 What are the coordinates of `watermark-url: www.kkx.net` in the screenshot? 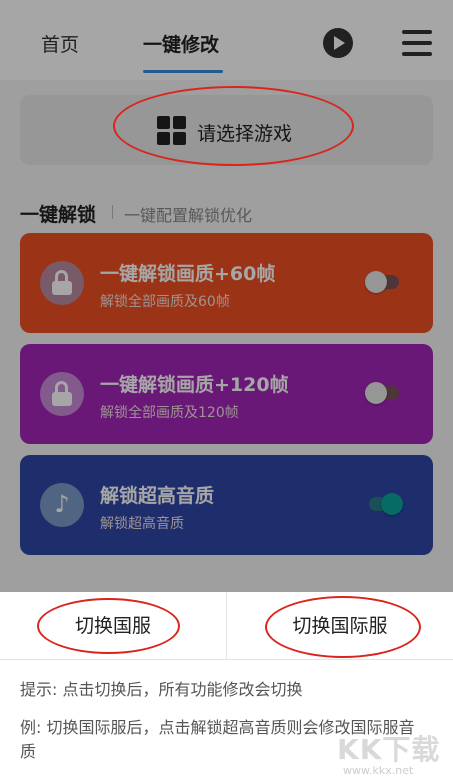 It's located at (378, 770).